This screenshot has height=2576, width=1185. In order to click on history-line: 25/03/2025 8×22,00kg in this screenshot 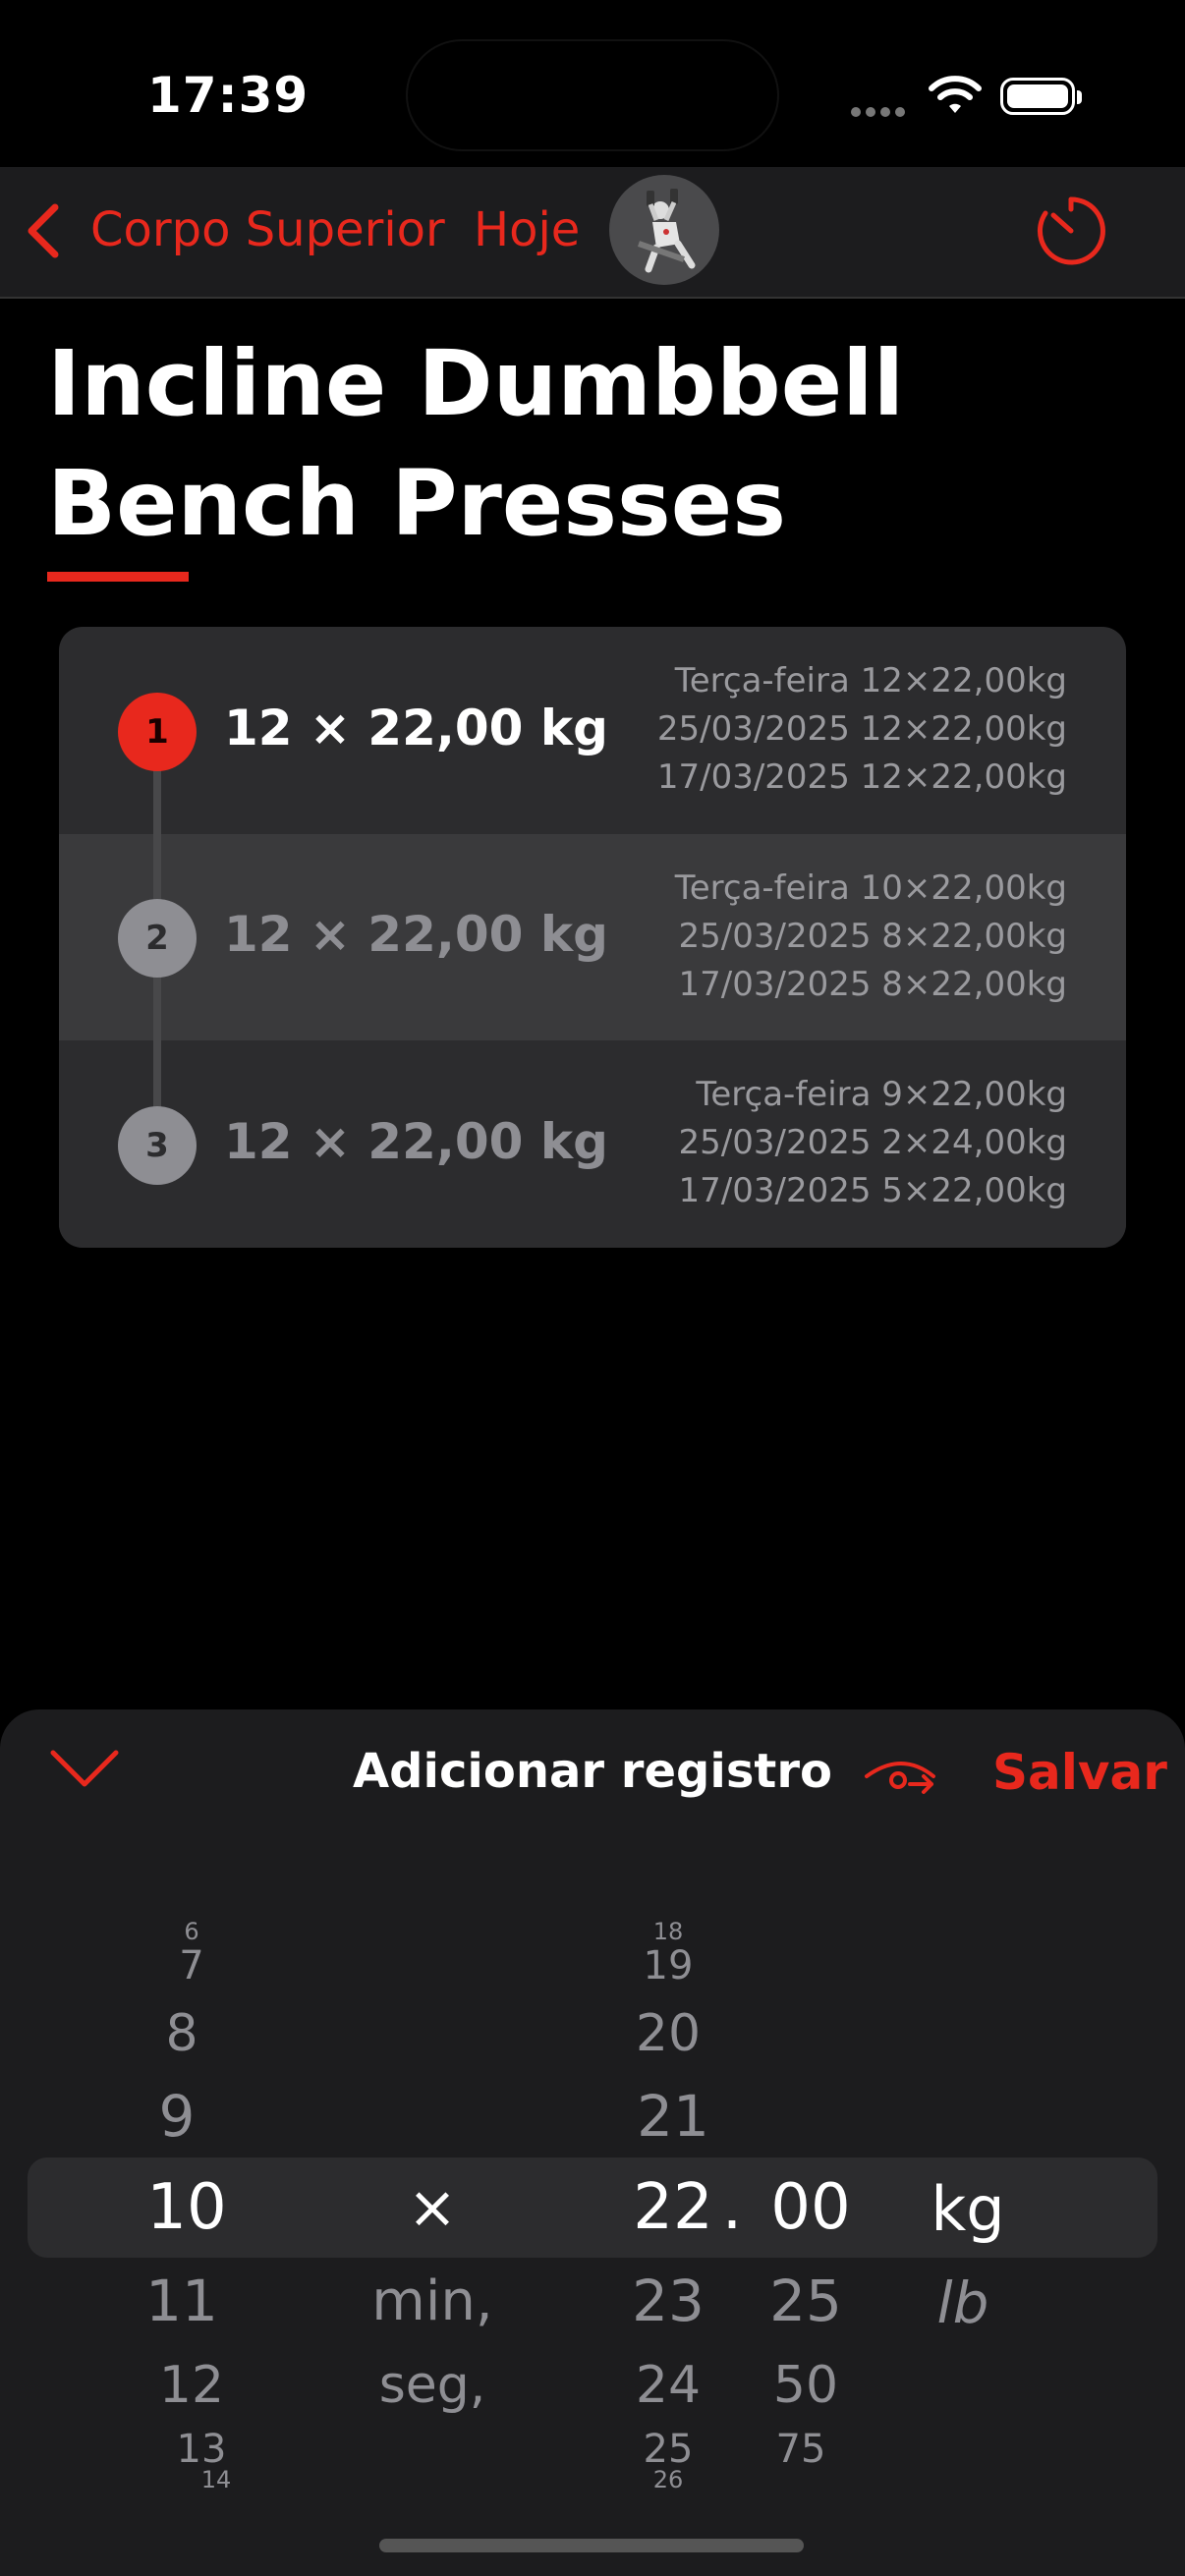, I will do `click(873, 936)`.